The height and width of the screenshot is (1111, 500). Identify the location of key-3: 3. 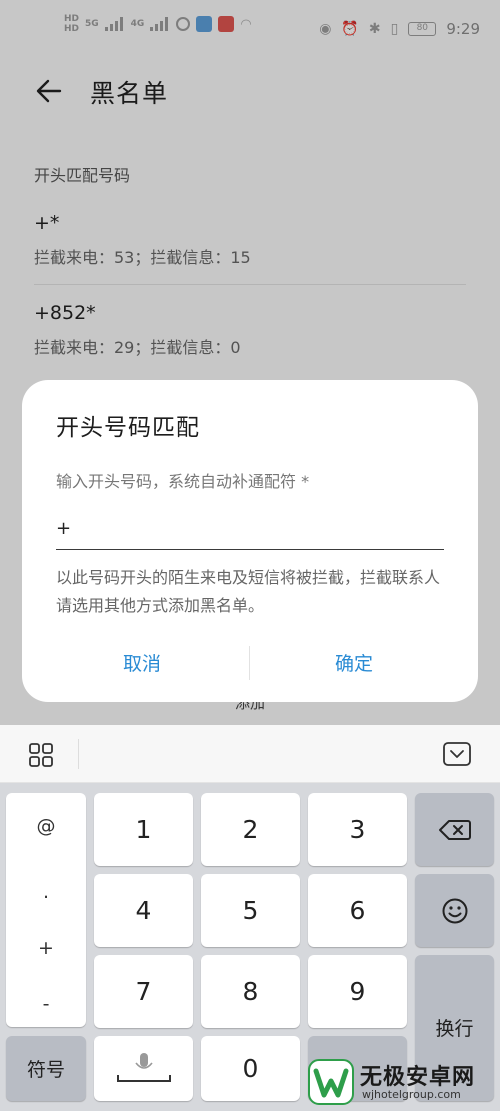
(357, 829).